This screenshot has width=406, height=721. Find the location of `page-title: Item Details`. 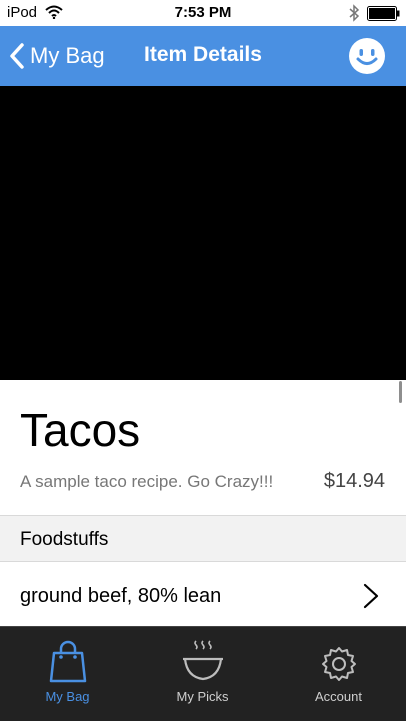

page-title: Item Details is located at coordinates (203, 54).